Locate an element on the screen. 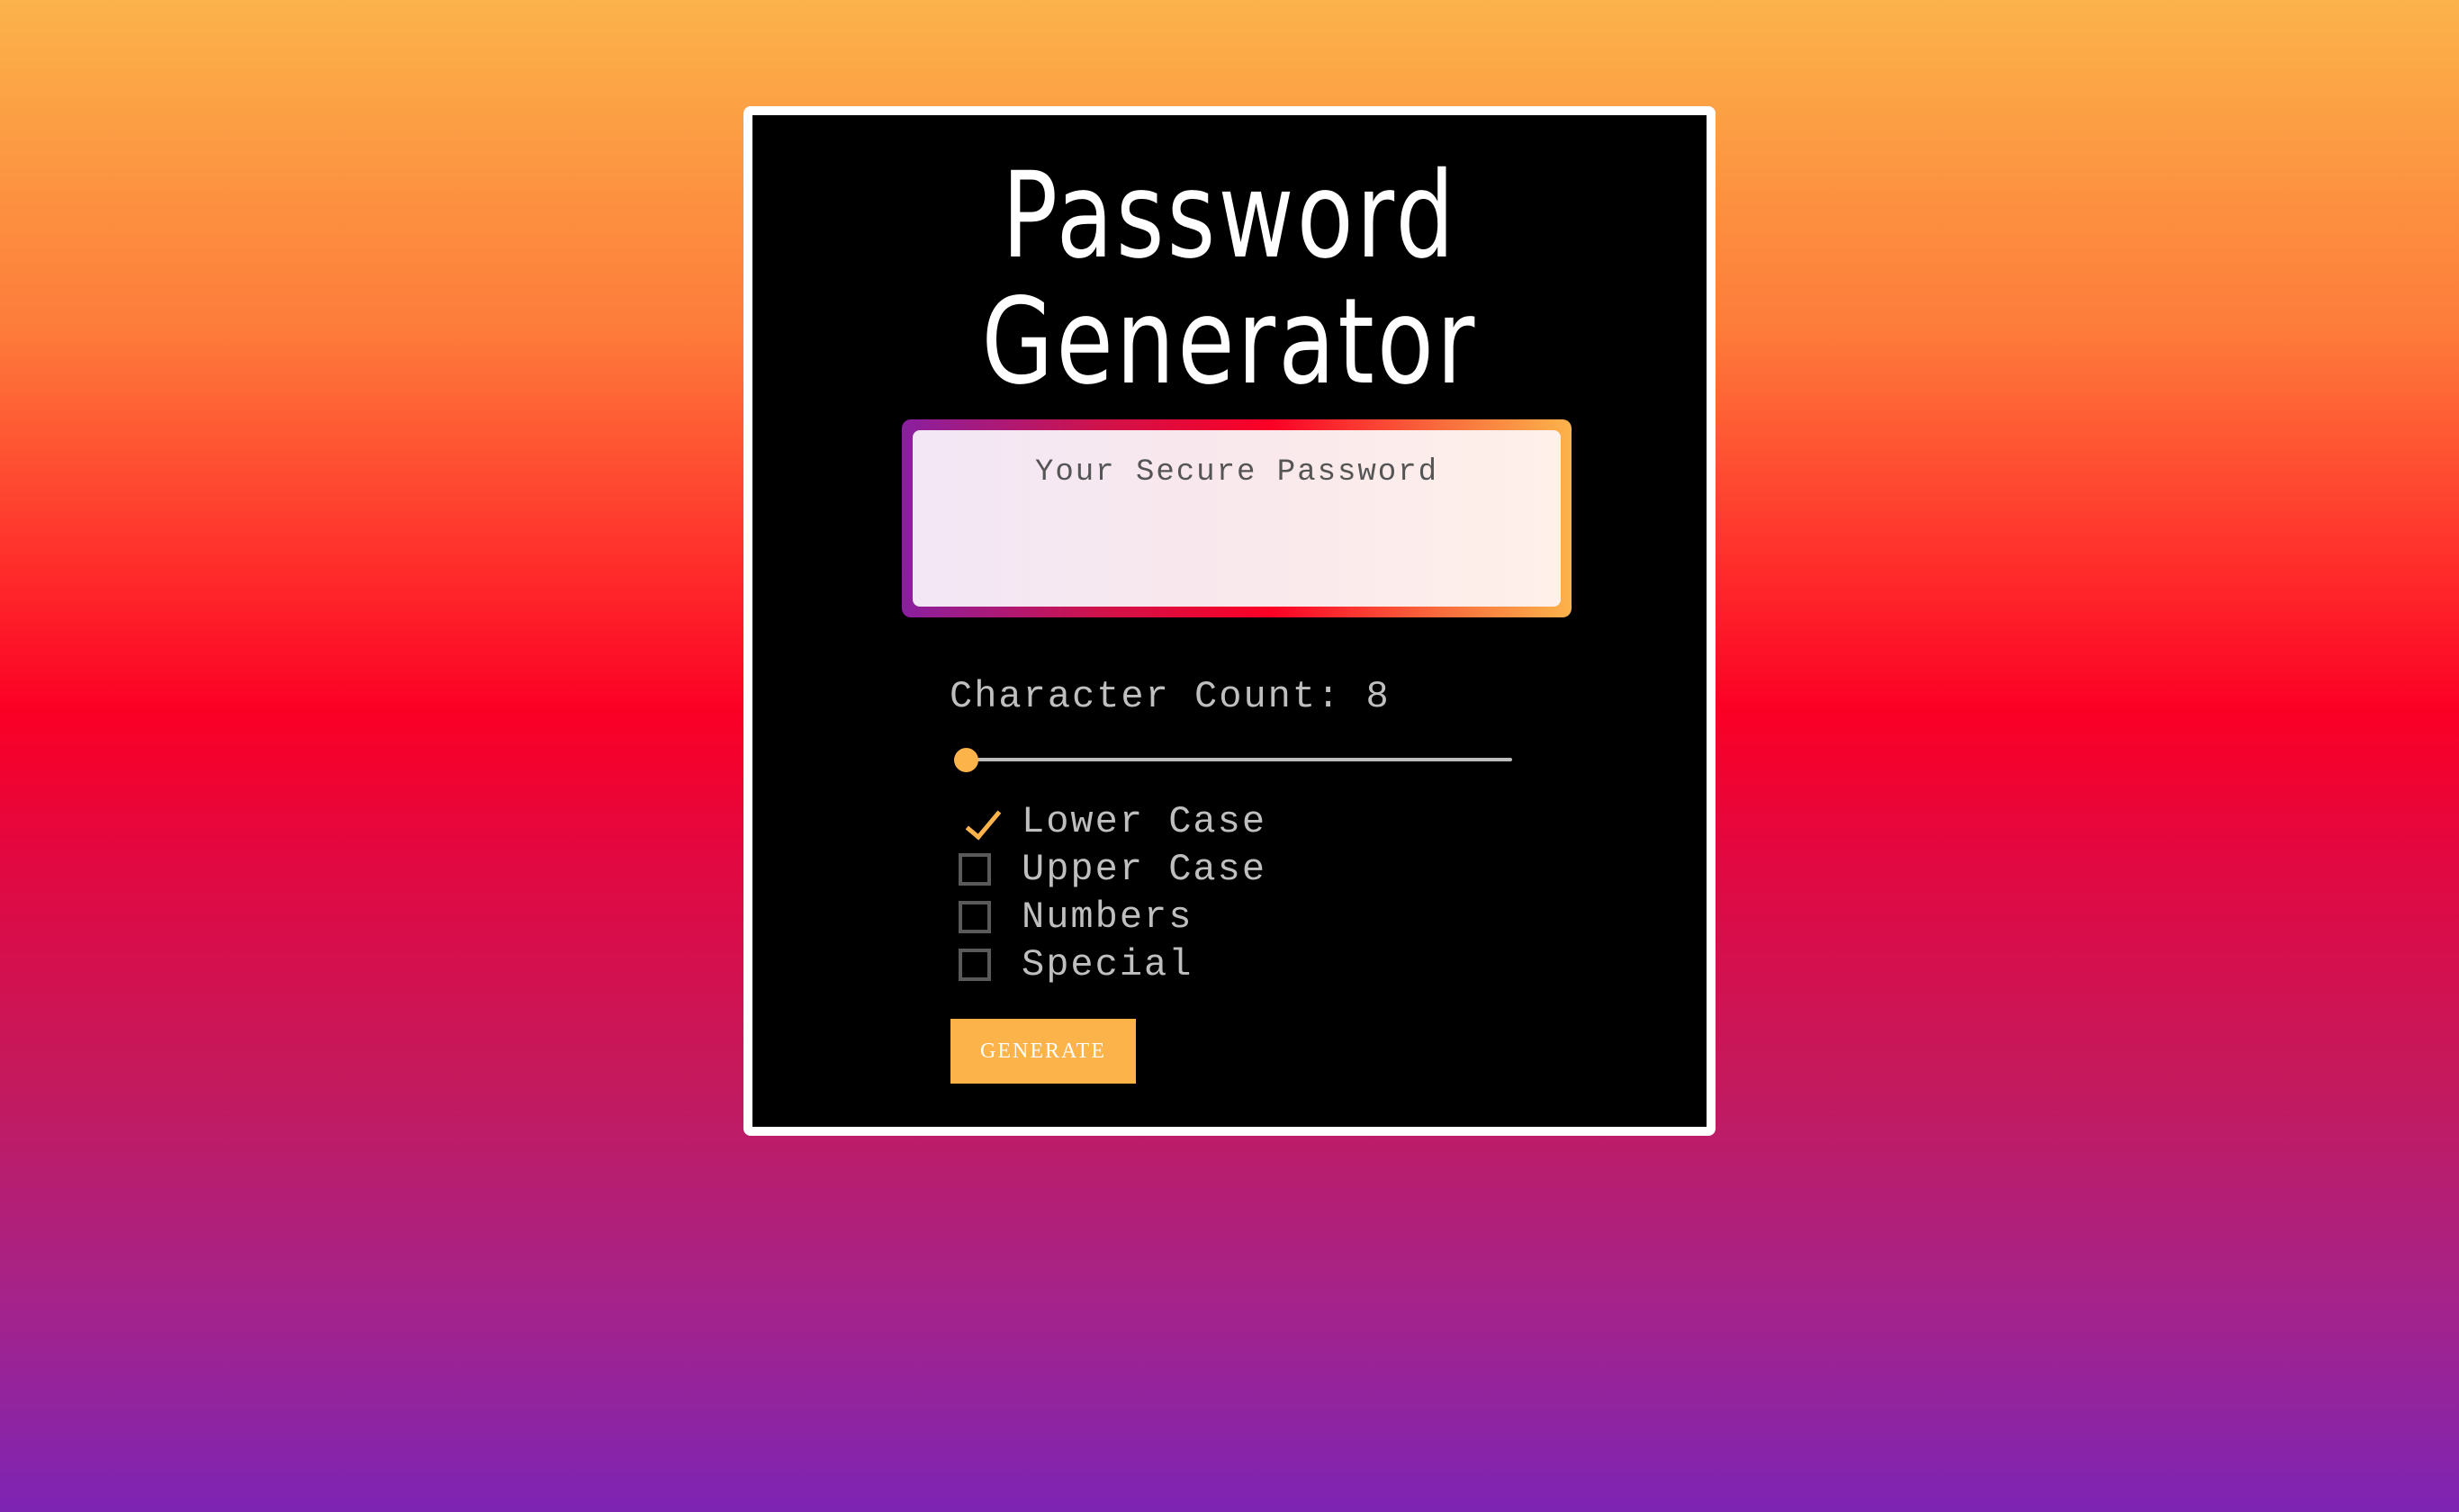 This screenshot has height=1512, width=2459. numbers-checkbox is located at coordinates (975, 916).